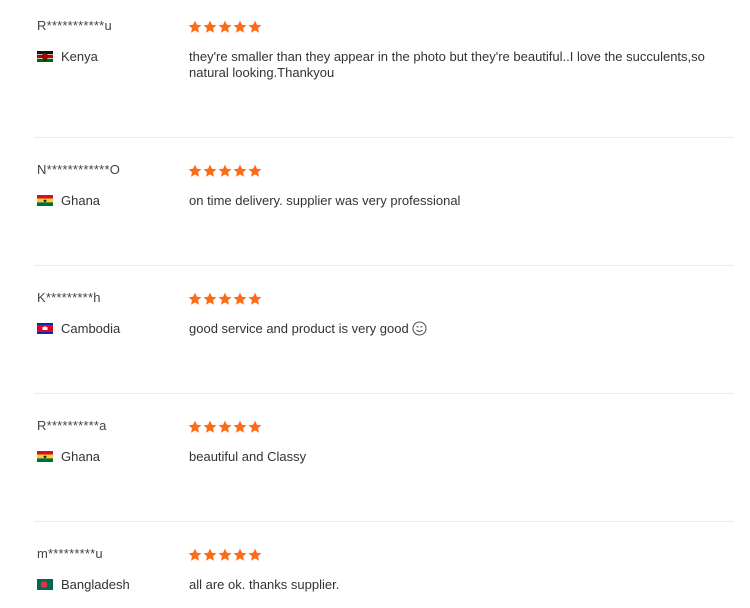  I want to click on cambodia-flag-icon, so click(45, 328).